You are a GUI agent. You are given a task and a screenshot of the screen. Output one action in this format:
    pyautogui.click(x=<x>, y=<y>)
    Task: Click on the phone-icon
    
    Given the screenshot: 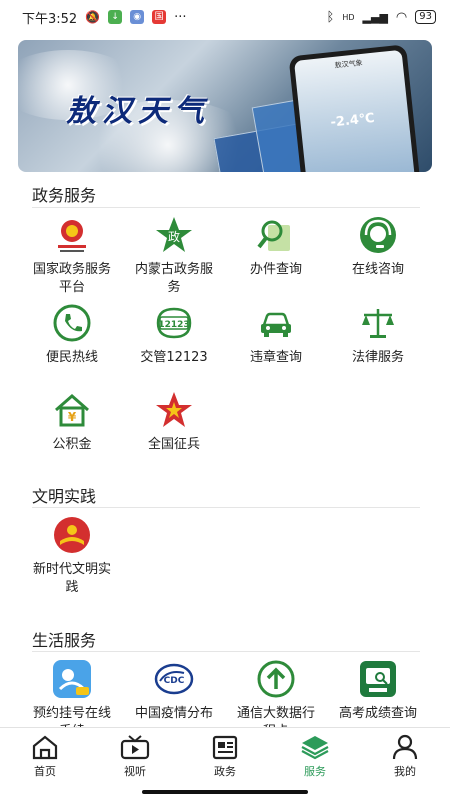 What is the action you would take?
    pyautogui.click(x=72, y=323)
    